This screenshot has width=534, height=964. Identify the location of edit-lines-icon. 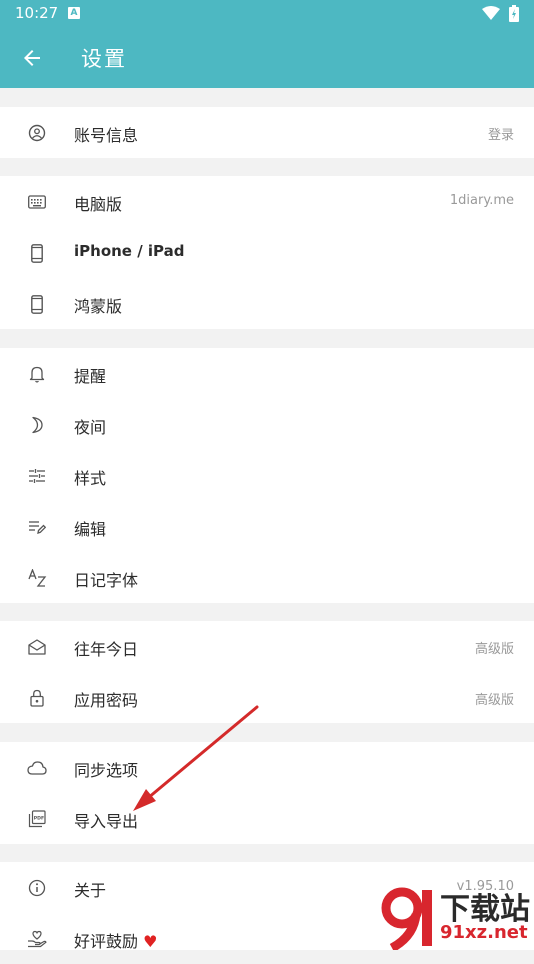
(37, 527).